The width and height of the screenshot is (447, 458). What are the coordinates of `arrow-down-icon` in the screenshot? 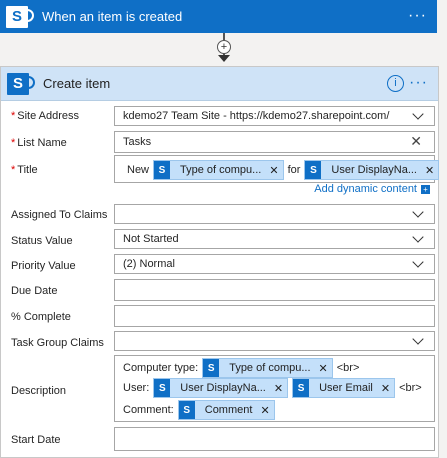 It's located at (224, 58).